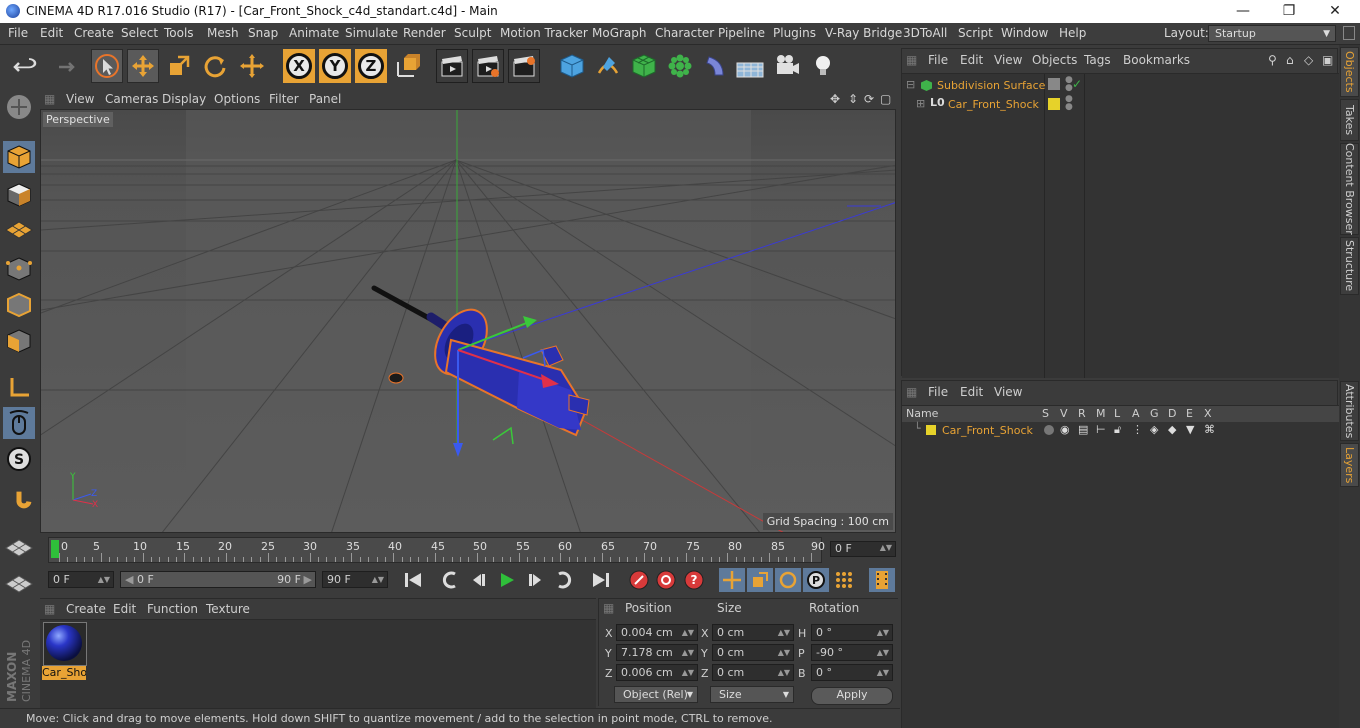 This screenshot has width=1360, height=728. What do you see at coordinates (639, 580) in the screenshot?
I see `record-keys-button` at bounding box center [639, 580].